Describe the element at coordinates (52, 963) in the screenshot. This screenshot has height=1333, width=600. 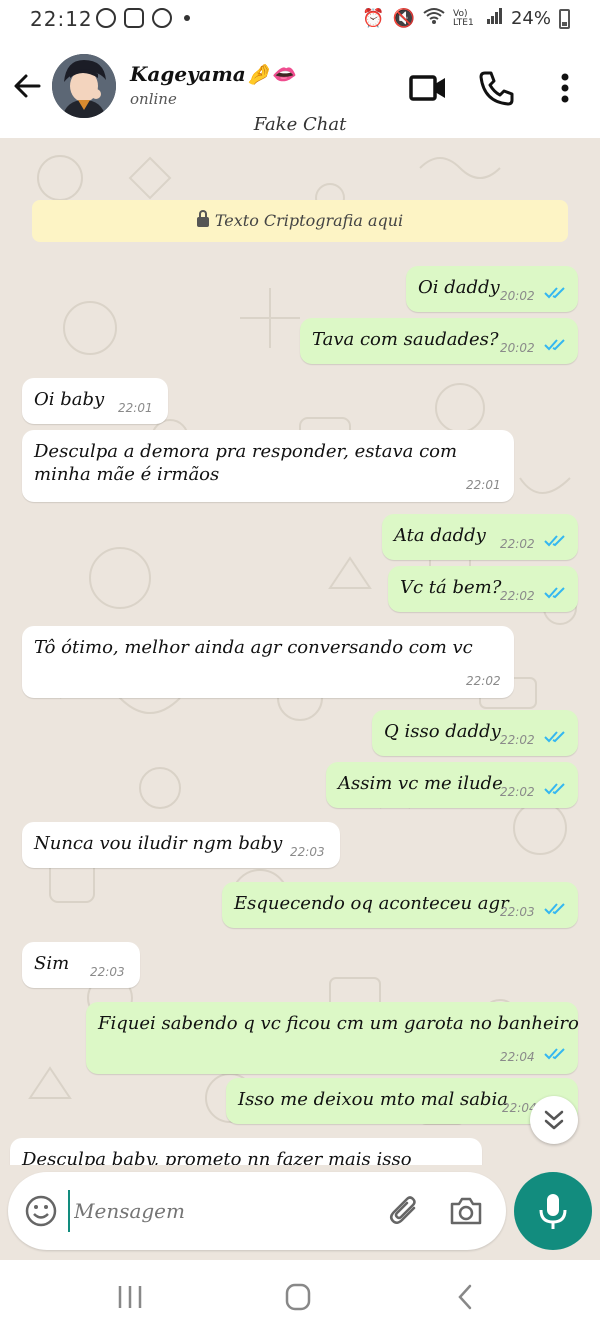
I see `message-text: Sim` at that location.